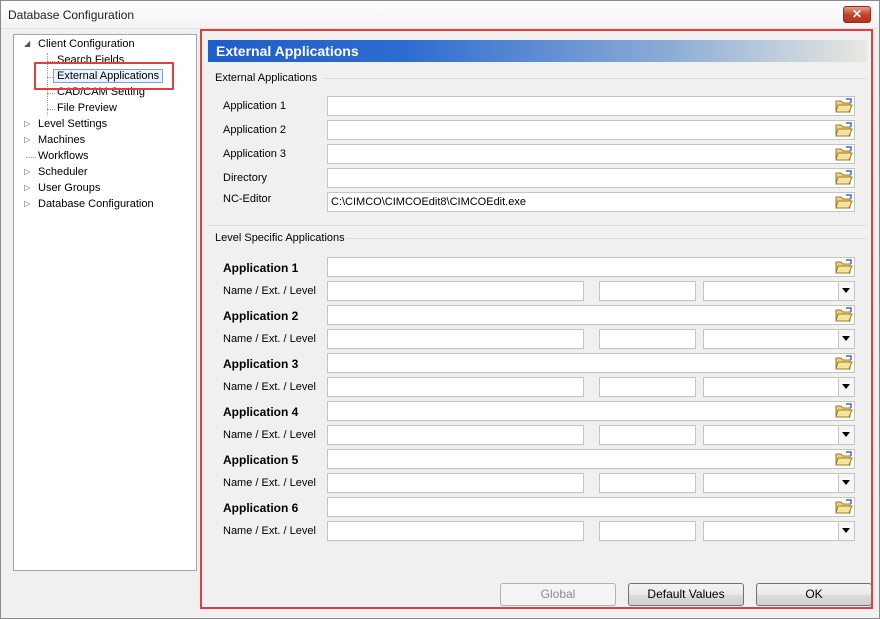 Image resolution: width=880 pixels, height=619 pixels. Describe the element at coordinates (261, 460) in the screenshot. I see `application-label: Application 5` at that location.